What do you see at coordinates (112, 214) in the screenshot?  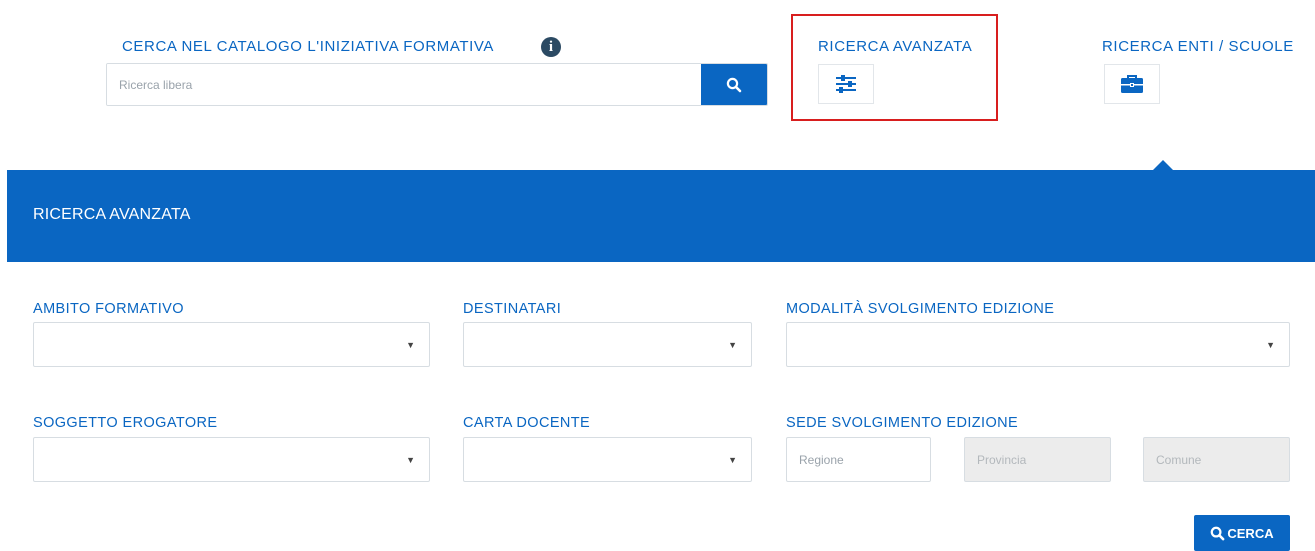 I see `panel-title: RICERCA AVANZATA` at bounding box center [112, 214].